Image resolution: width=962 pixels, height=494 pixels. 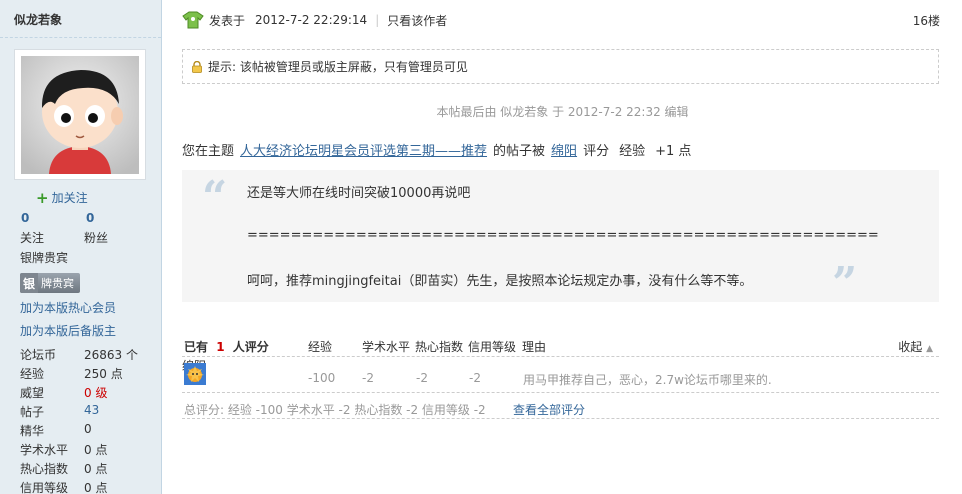 What do you see at coordinates (386, 347) in the screenshot?
I see `col-academic: 学术水平` at bounding box center [386, 347].